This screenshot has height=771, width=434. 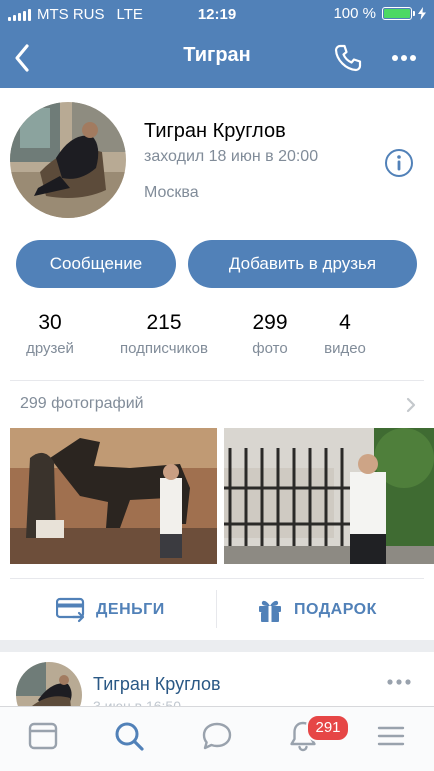 I want to click on photos-header: 299 фотографий, so click(x=82, y=404).